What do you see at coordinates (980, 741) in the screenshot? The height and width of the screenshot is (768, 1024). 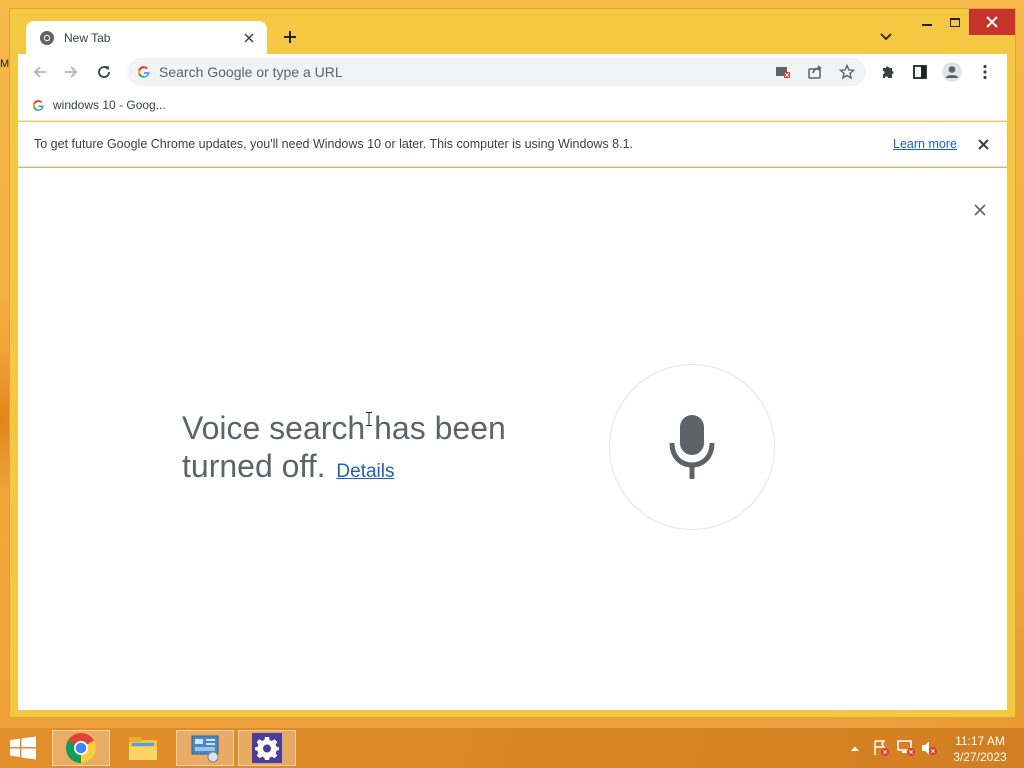 I see `clock-time: 11:17 AM` at bounding box center [980, 741].